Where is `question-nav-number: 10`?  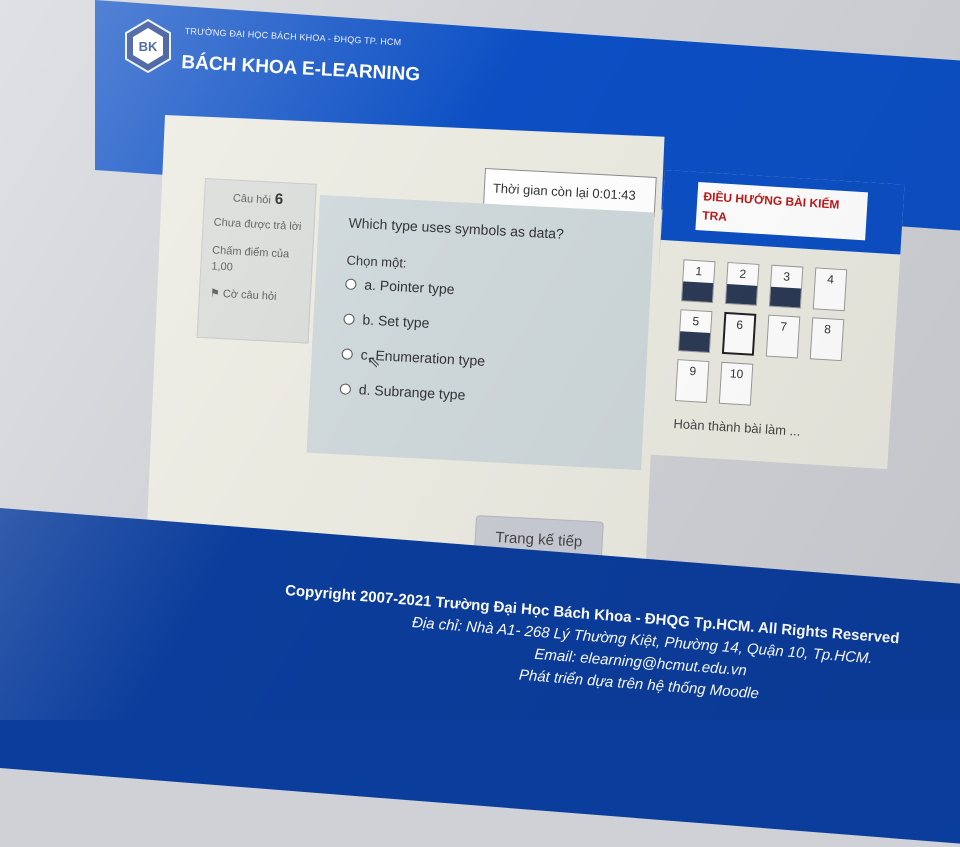 question-nav-number: 10 is located at coordinates (736, 374).